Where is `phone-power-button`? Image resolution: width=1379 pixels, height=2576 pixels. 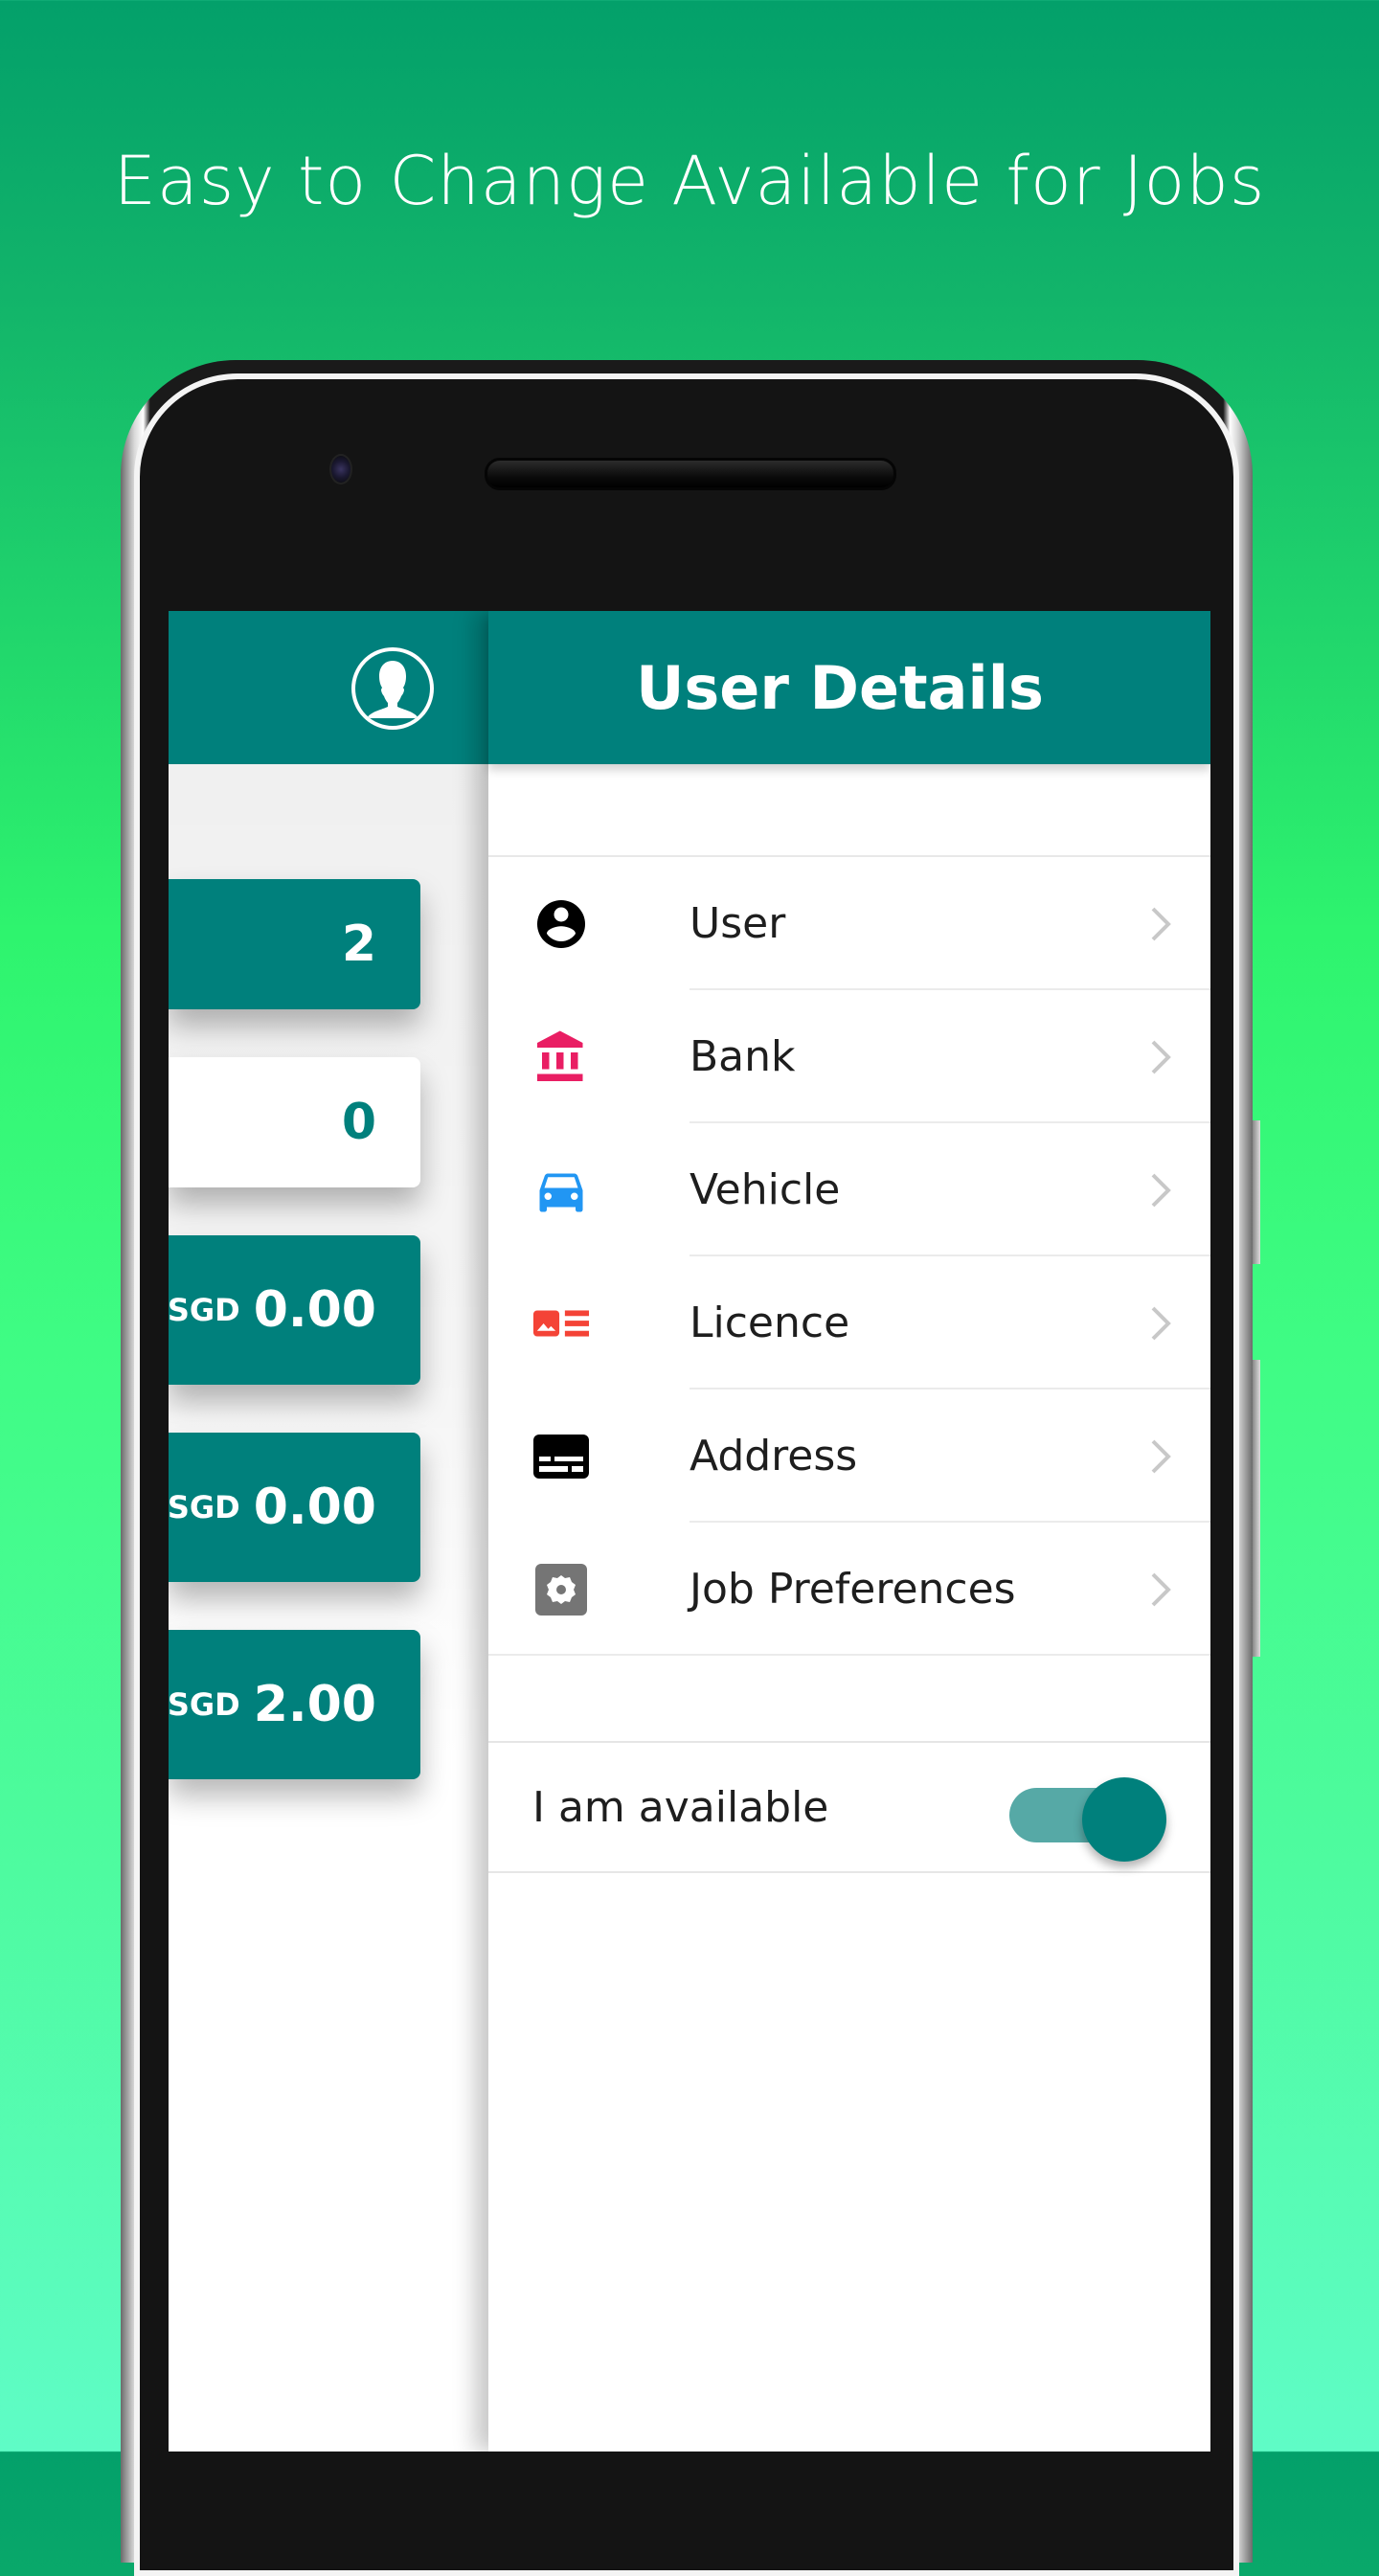 phone-power-button is located at coordinates (1256, 1192).